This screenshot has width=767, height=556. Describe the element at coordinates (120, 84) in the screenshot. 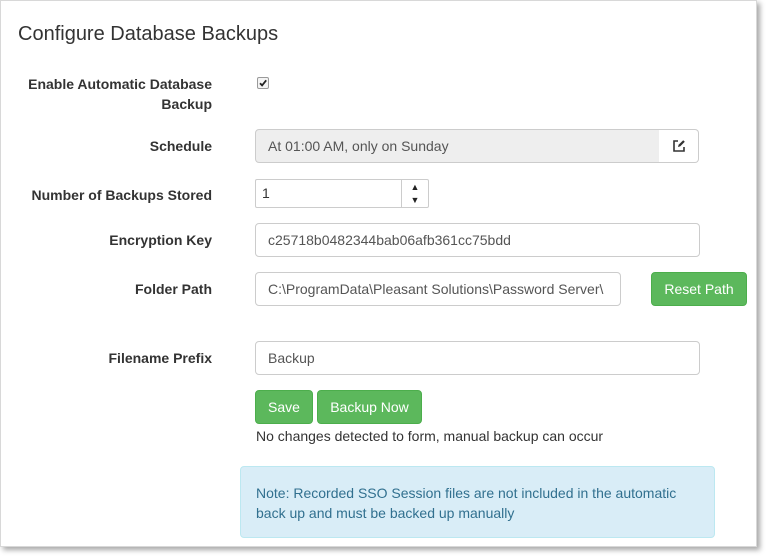

I see `enable-backup-label-line1: Enable Automatic Database` at that location.